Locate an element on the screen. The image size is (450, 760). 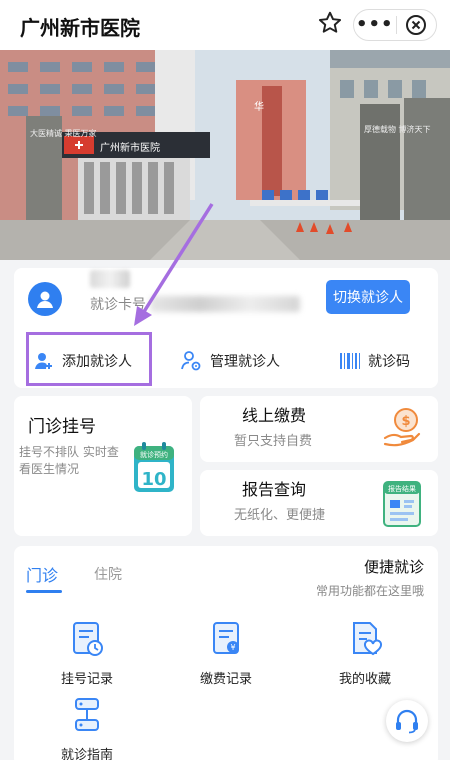
building-sign: 华 is located at coordinates (259, 106).